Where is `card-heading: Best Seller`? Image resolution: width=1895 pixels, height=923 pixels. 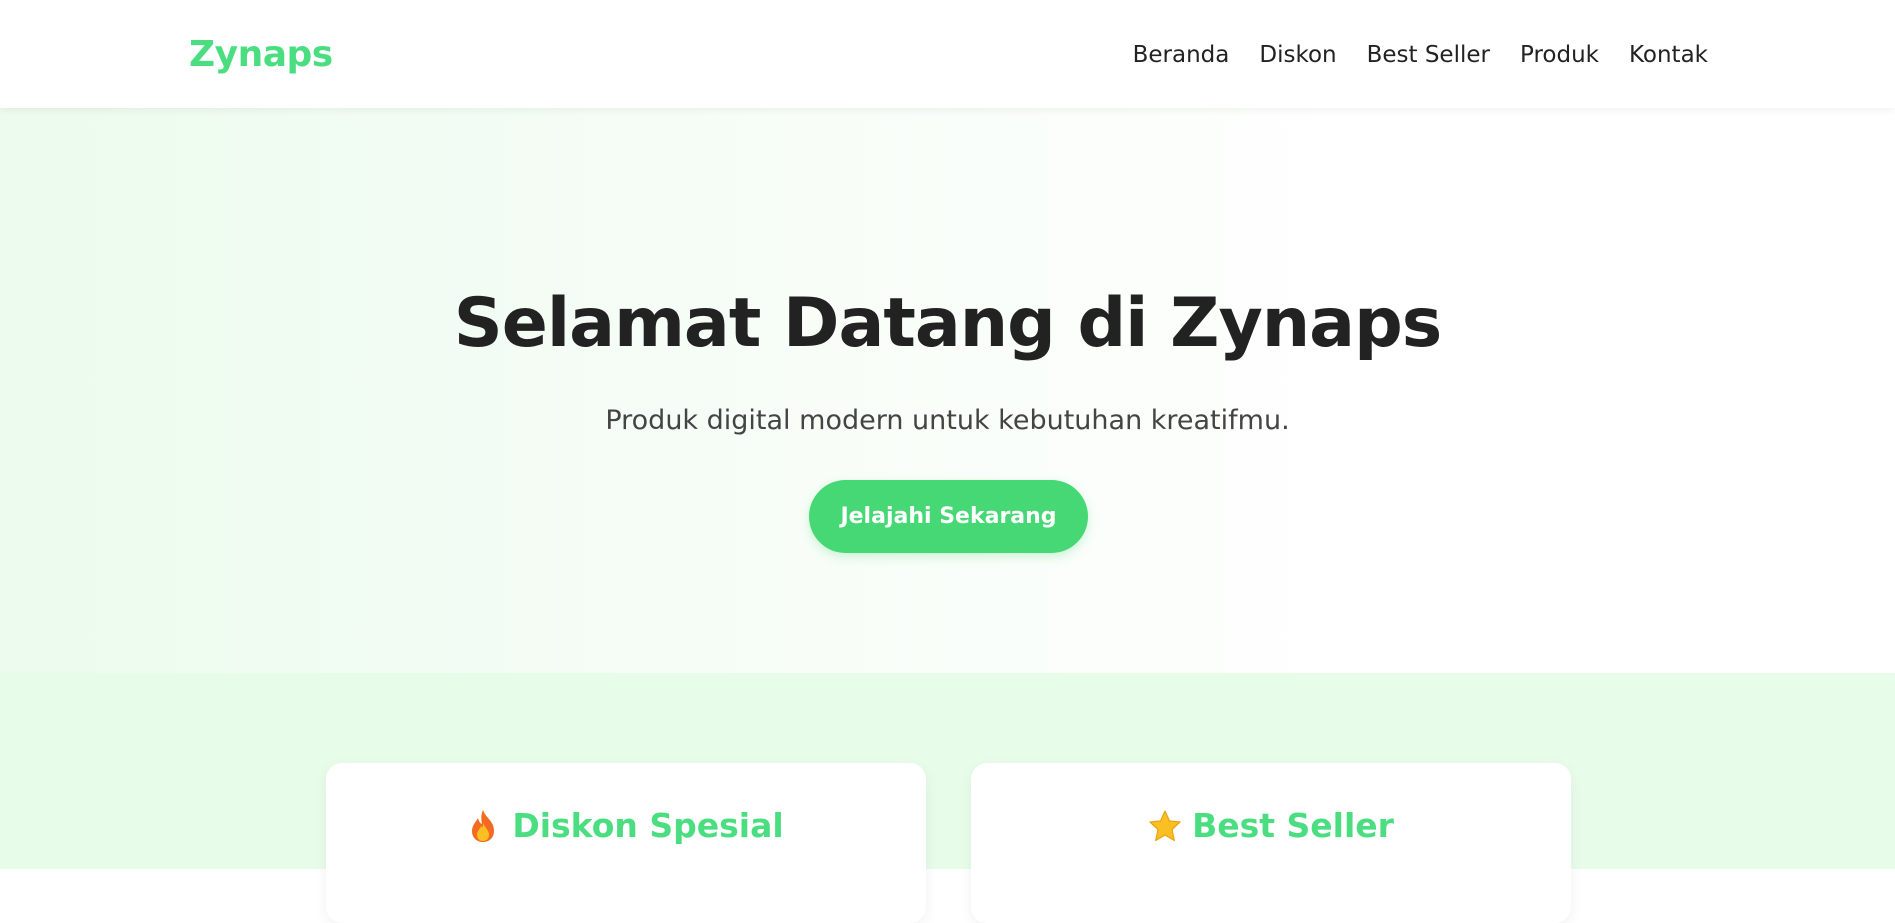
card-heading: Best Seller is located at coordinates (1271, 826).